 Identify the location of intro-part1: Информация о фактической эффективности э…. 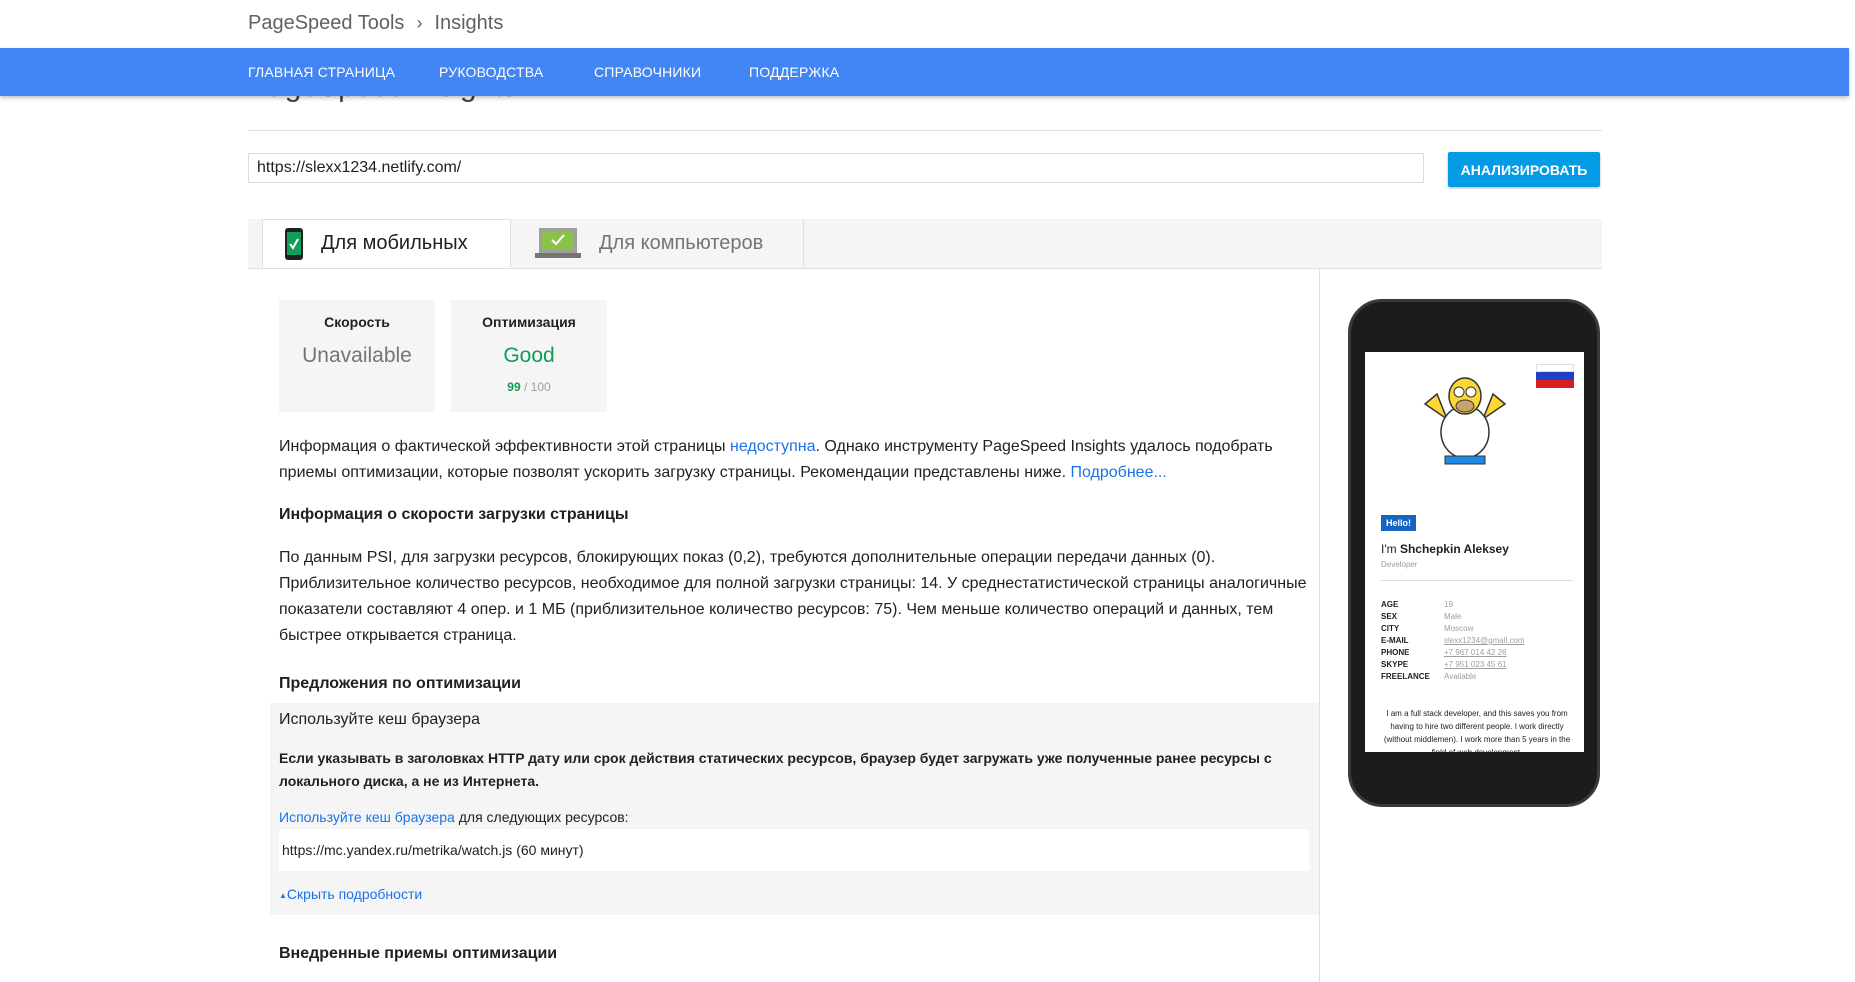
(504, 446).